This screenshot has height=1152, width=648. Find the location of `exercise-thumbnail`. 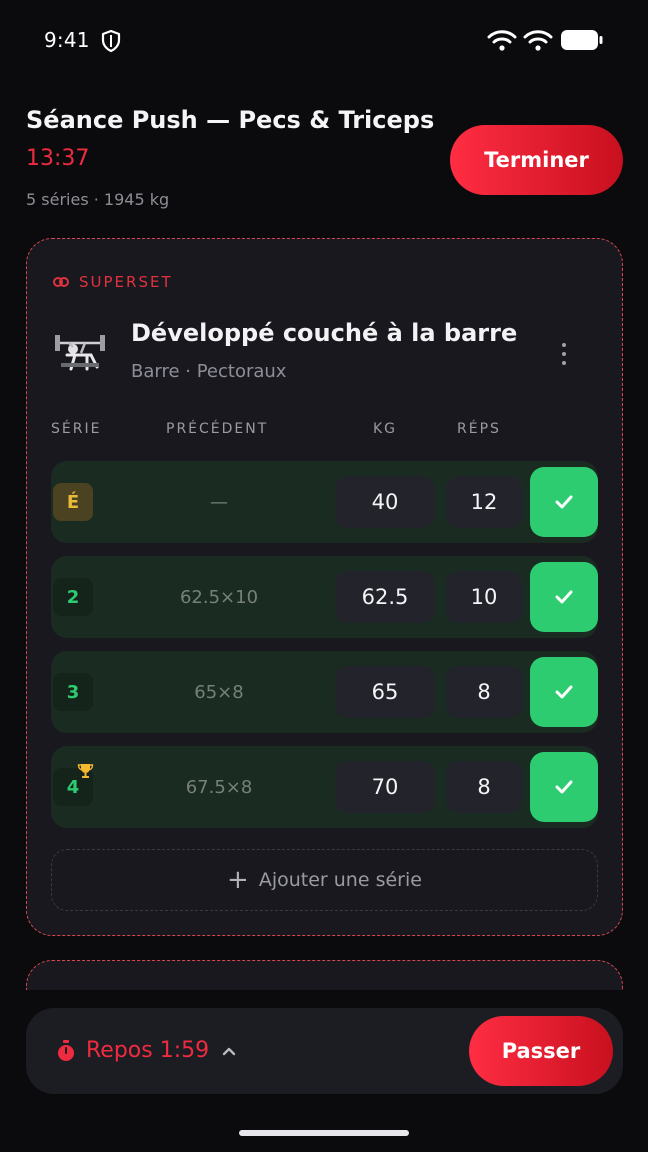

exercise-thumbnail is located at coordinates (80, 352).